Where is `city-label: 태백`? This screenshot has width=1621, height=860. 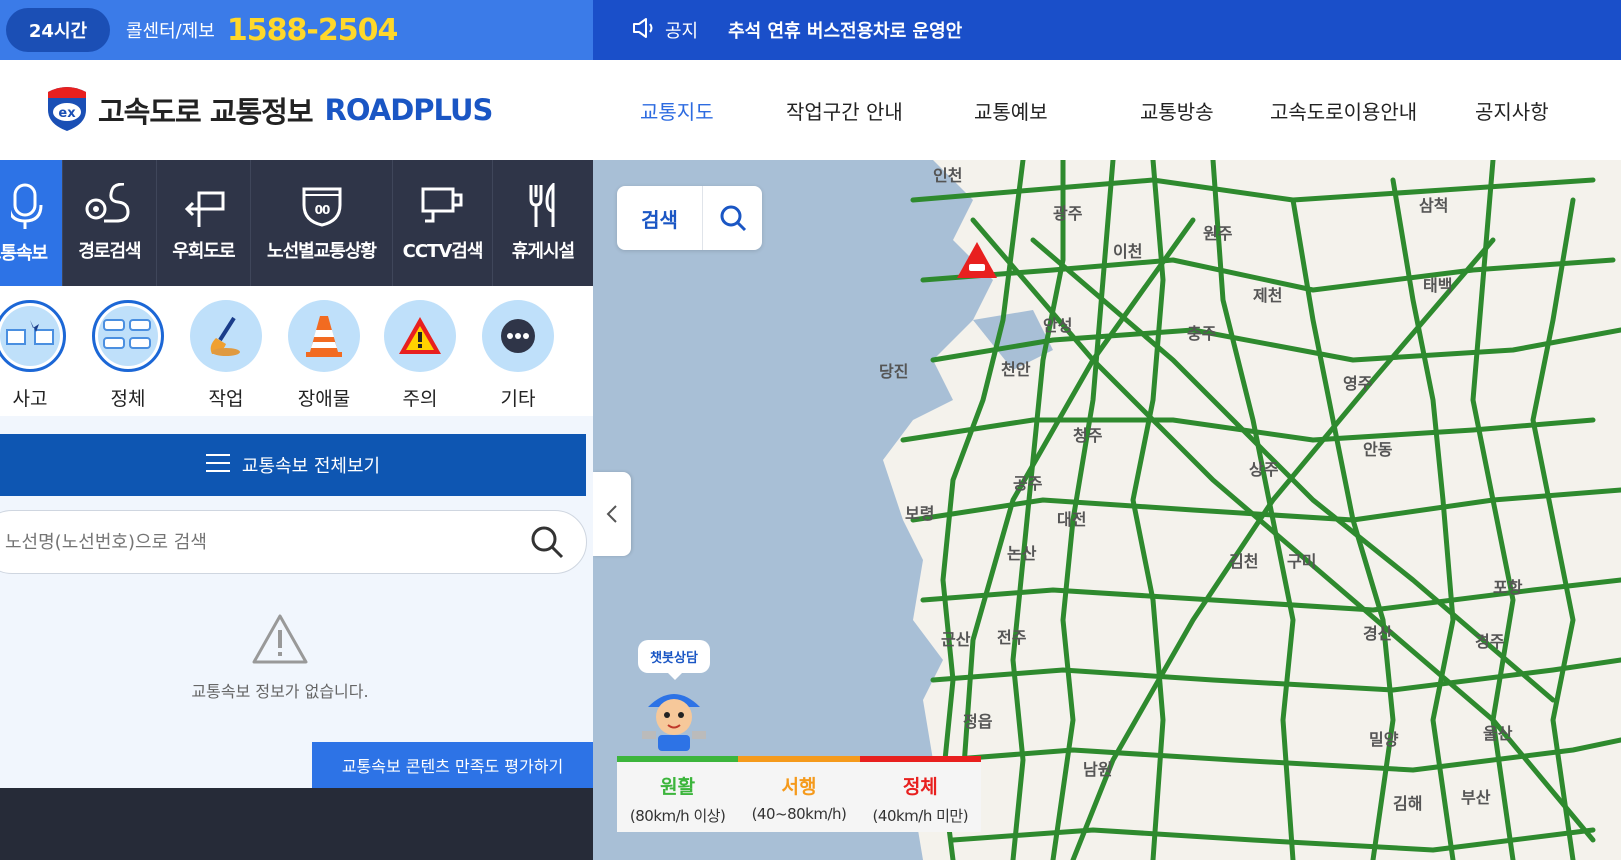 city-label: 태백 is located at coordinates (1438, 285).